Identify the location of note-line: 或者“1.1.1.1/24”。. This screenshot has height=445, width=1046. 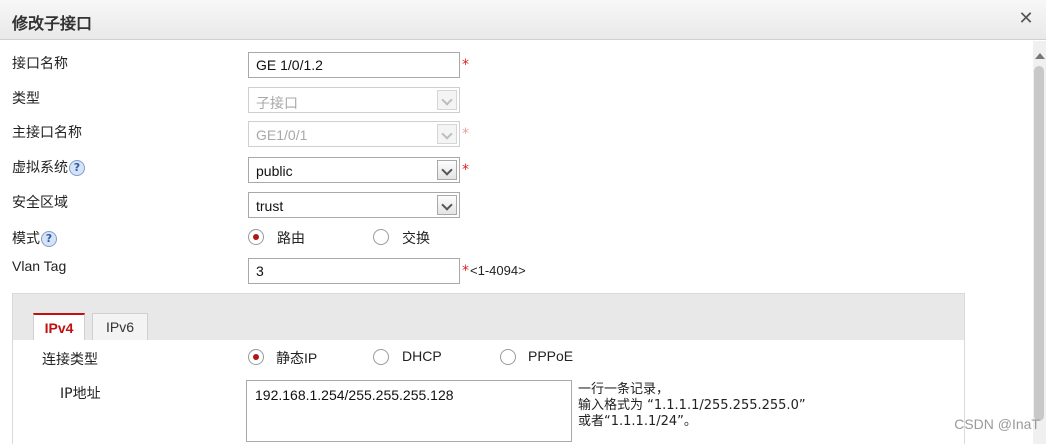
(637, 421).